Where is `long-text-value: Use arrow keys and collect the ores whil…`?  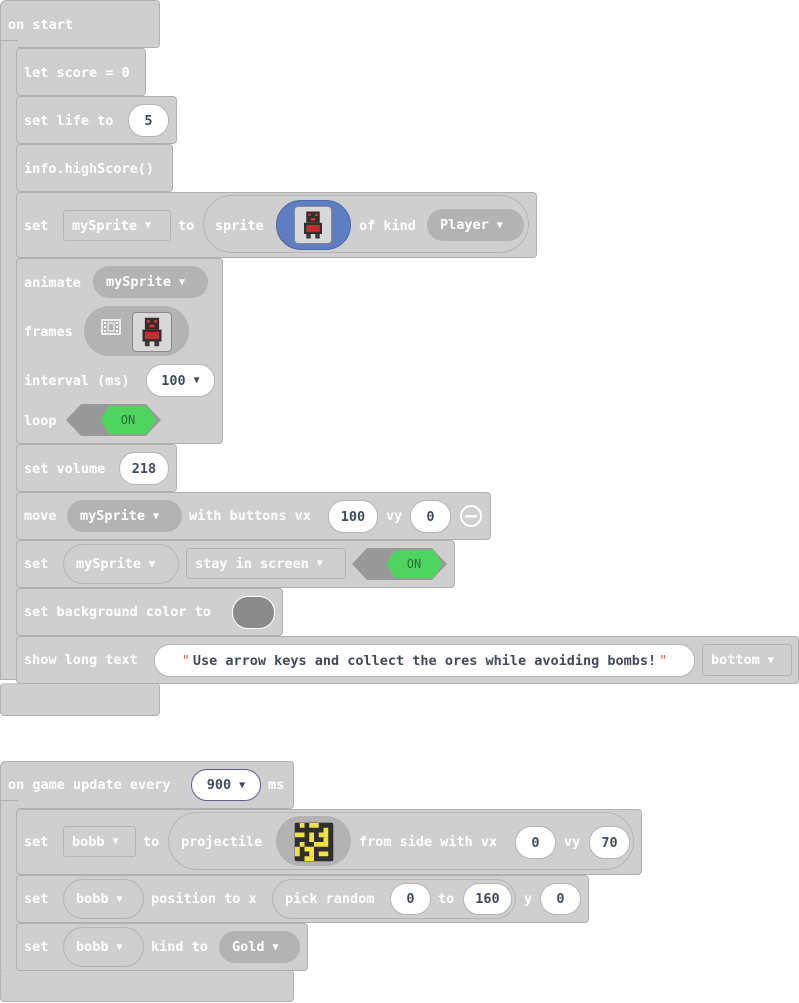
long-text-value: Use arrow keys and collect the ores whil… is located at coordinates (424, 660).